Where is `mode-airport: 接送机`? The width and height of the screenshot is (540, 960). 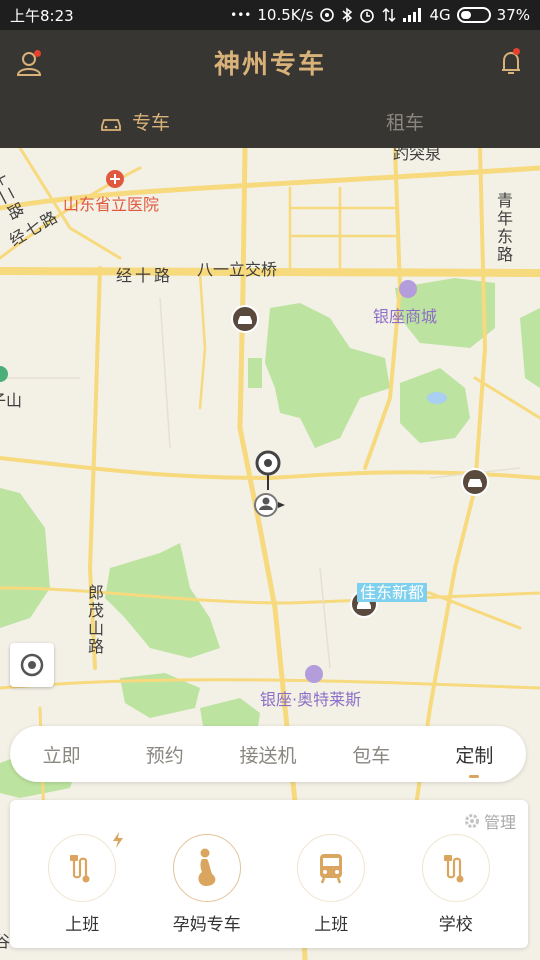 mode-airport: 接送机 is located at coordinates (267, 754).